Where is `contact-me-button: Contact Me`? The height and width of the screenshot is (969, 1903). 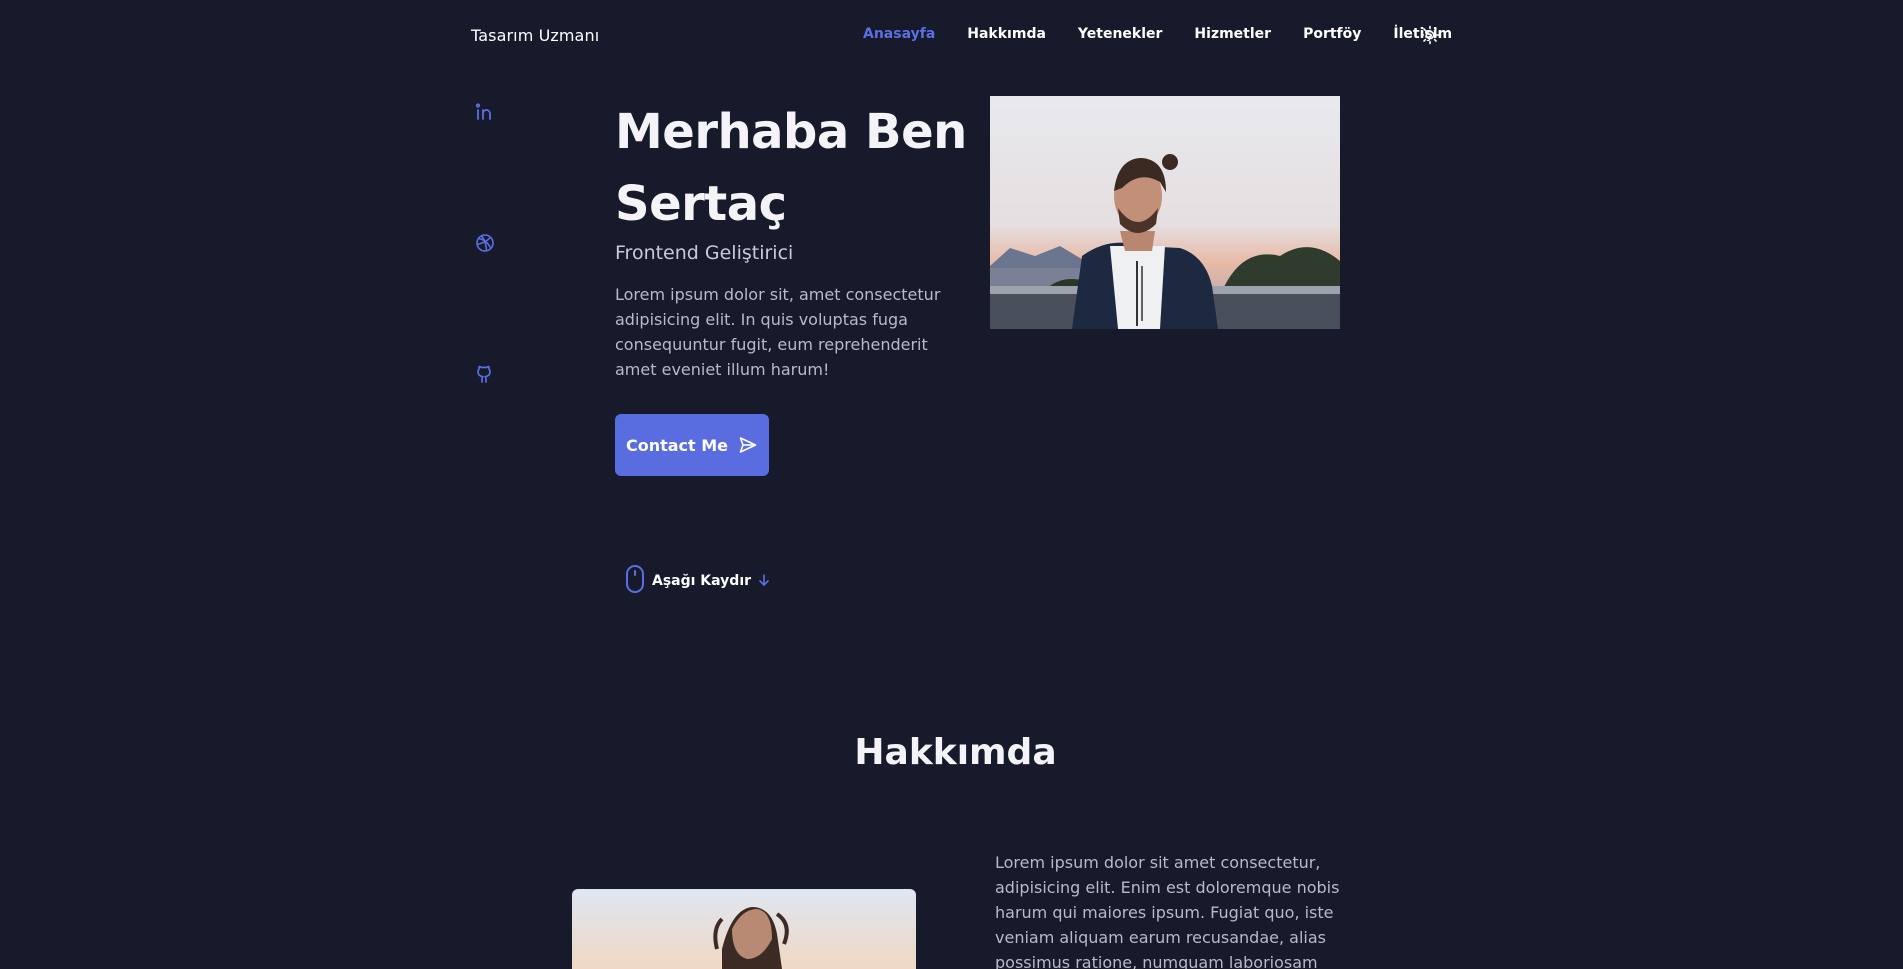
contact-me-button: Contact Me is located at coordinates (692, 445).